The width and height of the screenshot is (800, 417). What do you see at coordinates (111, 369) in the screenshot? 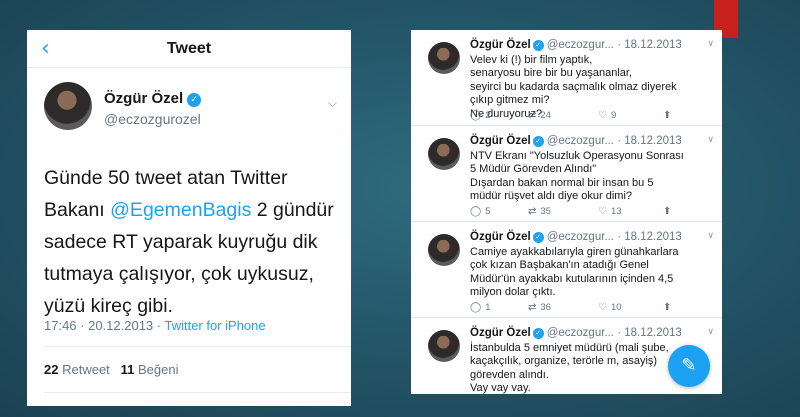
I see `tweet-stats: 22 Retweet 11 Beğeni` at bounding box center [111, 369].